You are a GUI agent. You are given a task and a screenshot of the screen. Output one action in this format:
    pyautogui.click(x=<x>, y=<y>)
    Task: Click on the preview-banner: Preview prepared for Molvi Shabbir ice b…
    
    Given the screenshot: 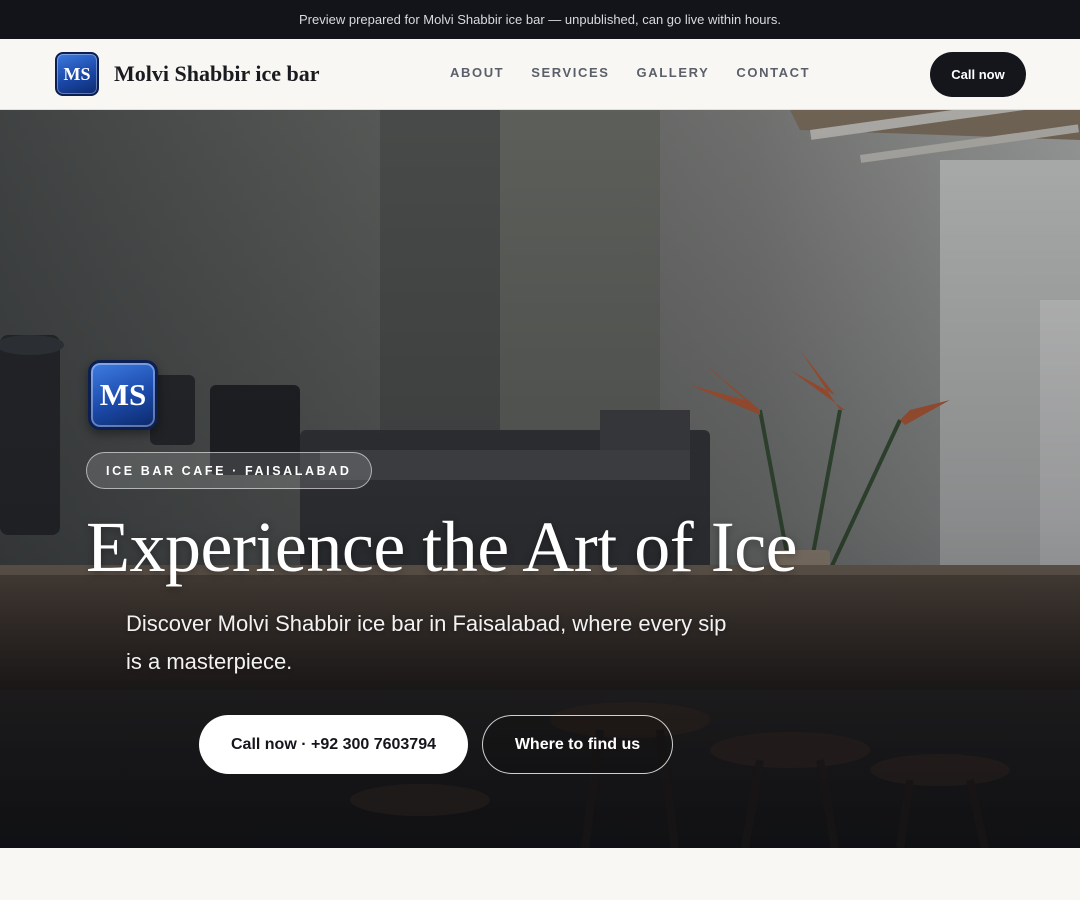 What is the action you would take?
    pyautogui.click(x=540, y=19)
    